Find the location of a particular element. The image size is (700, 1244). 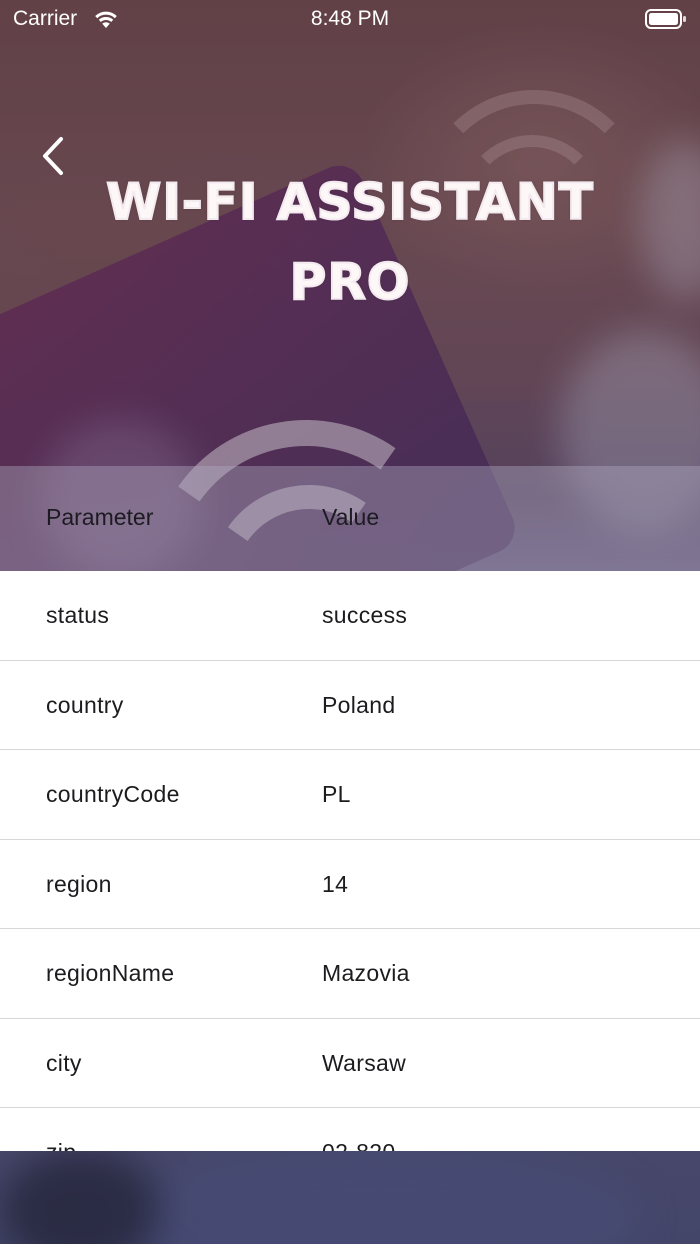

value-cell: 14 is located at coordinates (335, 883).